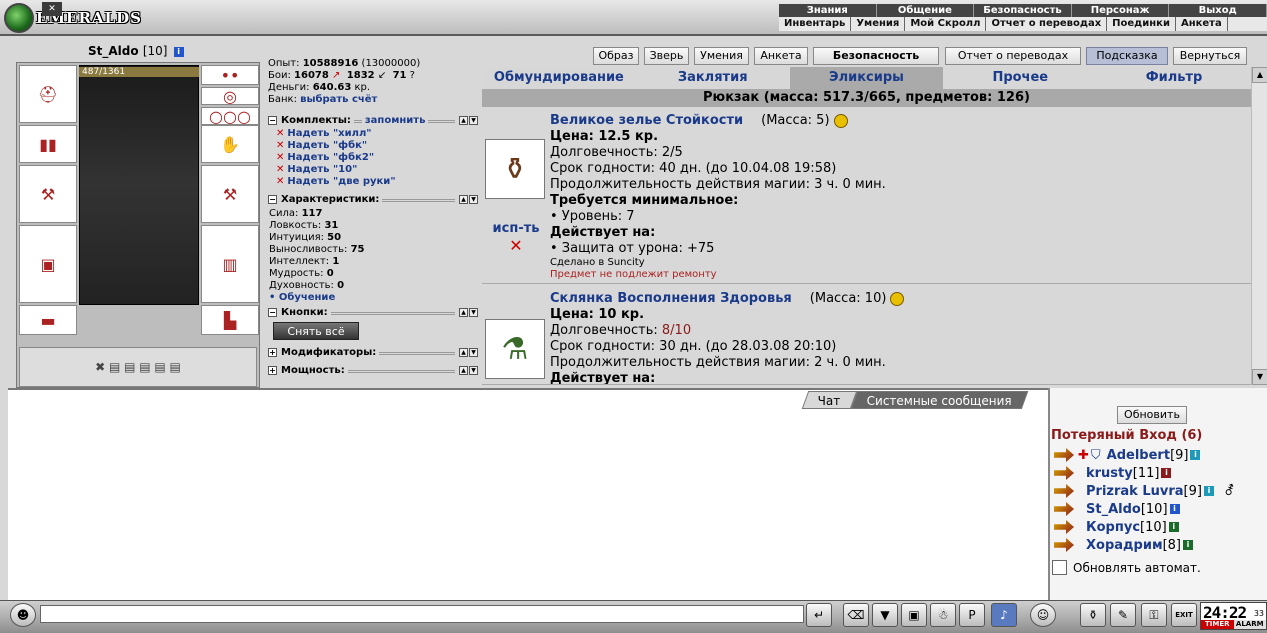 This screenshot has height=633, width=1267. Describe the element at coordinates (230, 144) in the screenshot. I see `gloves-slot: ✋` at that location.